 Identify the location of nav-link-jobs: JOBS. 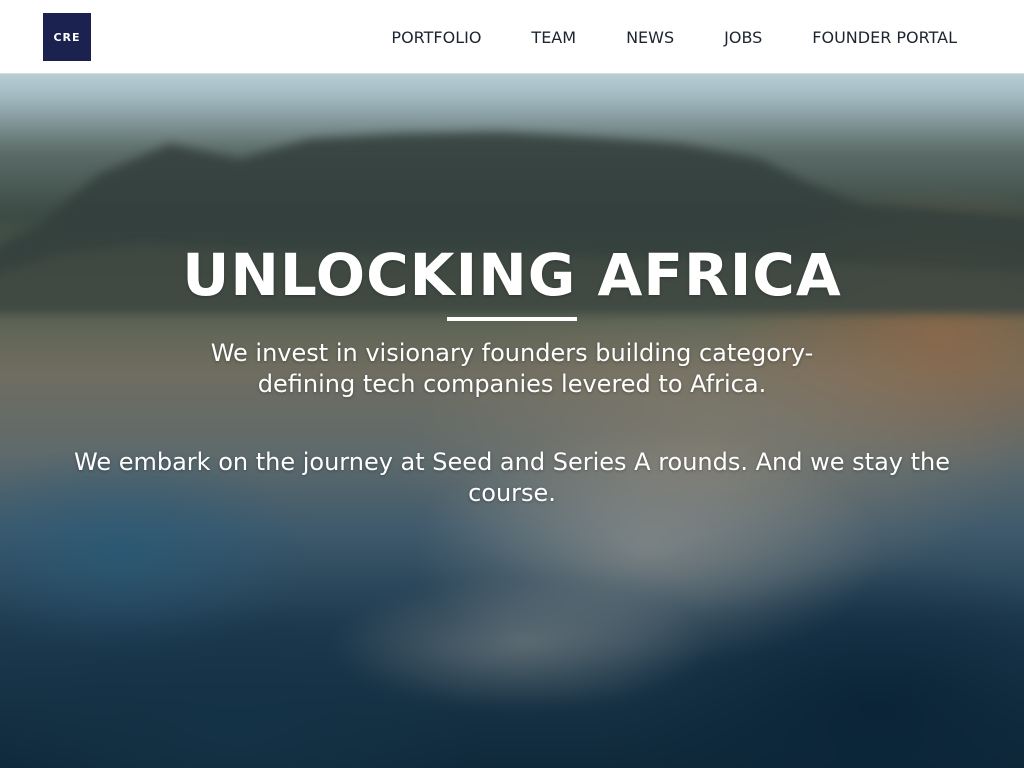
(743, 37).